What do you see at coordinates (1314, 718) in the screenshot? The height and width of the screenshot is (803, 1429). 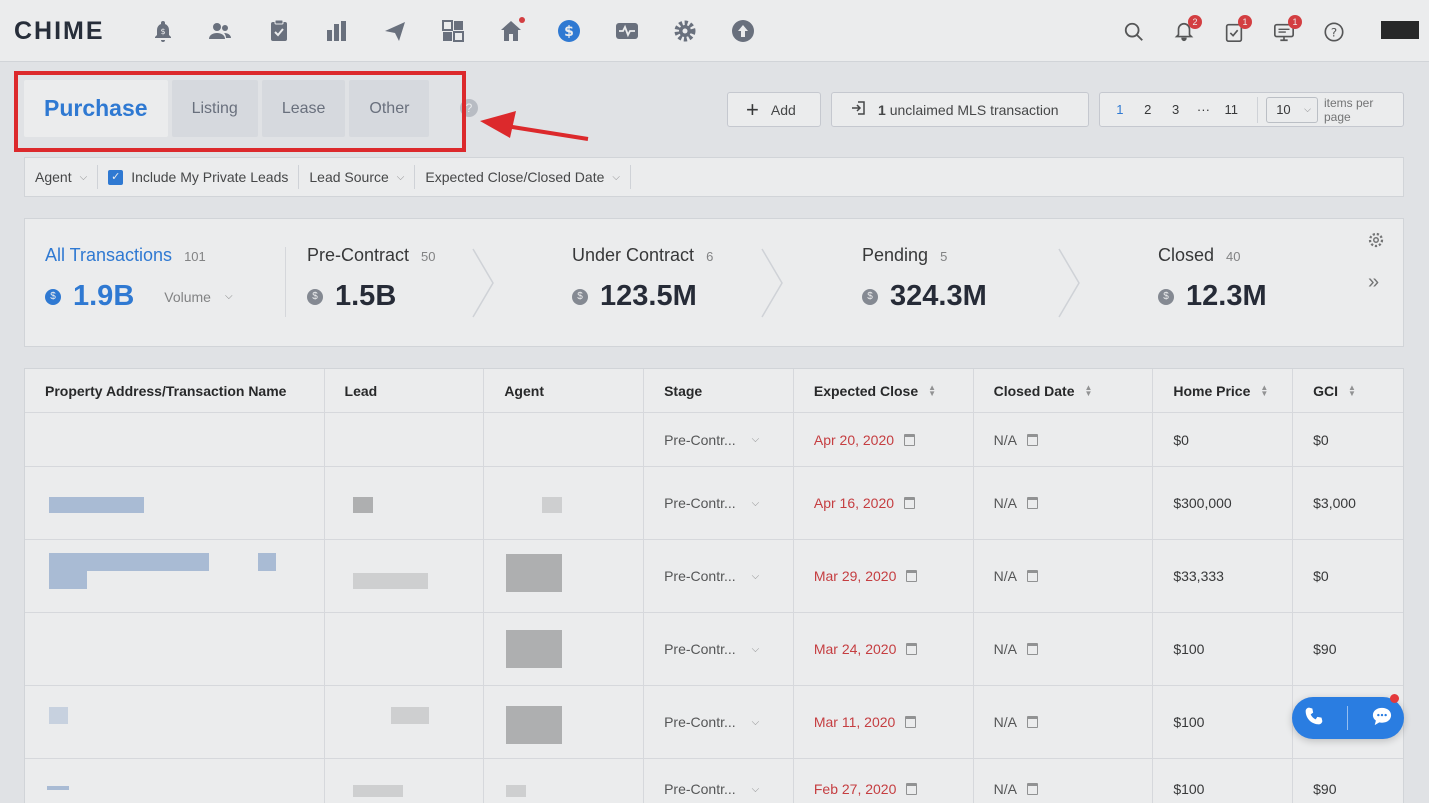 I see `phone-icon` at bounding box center [1314, 718].